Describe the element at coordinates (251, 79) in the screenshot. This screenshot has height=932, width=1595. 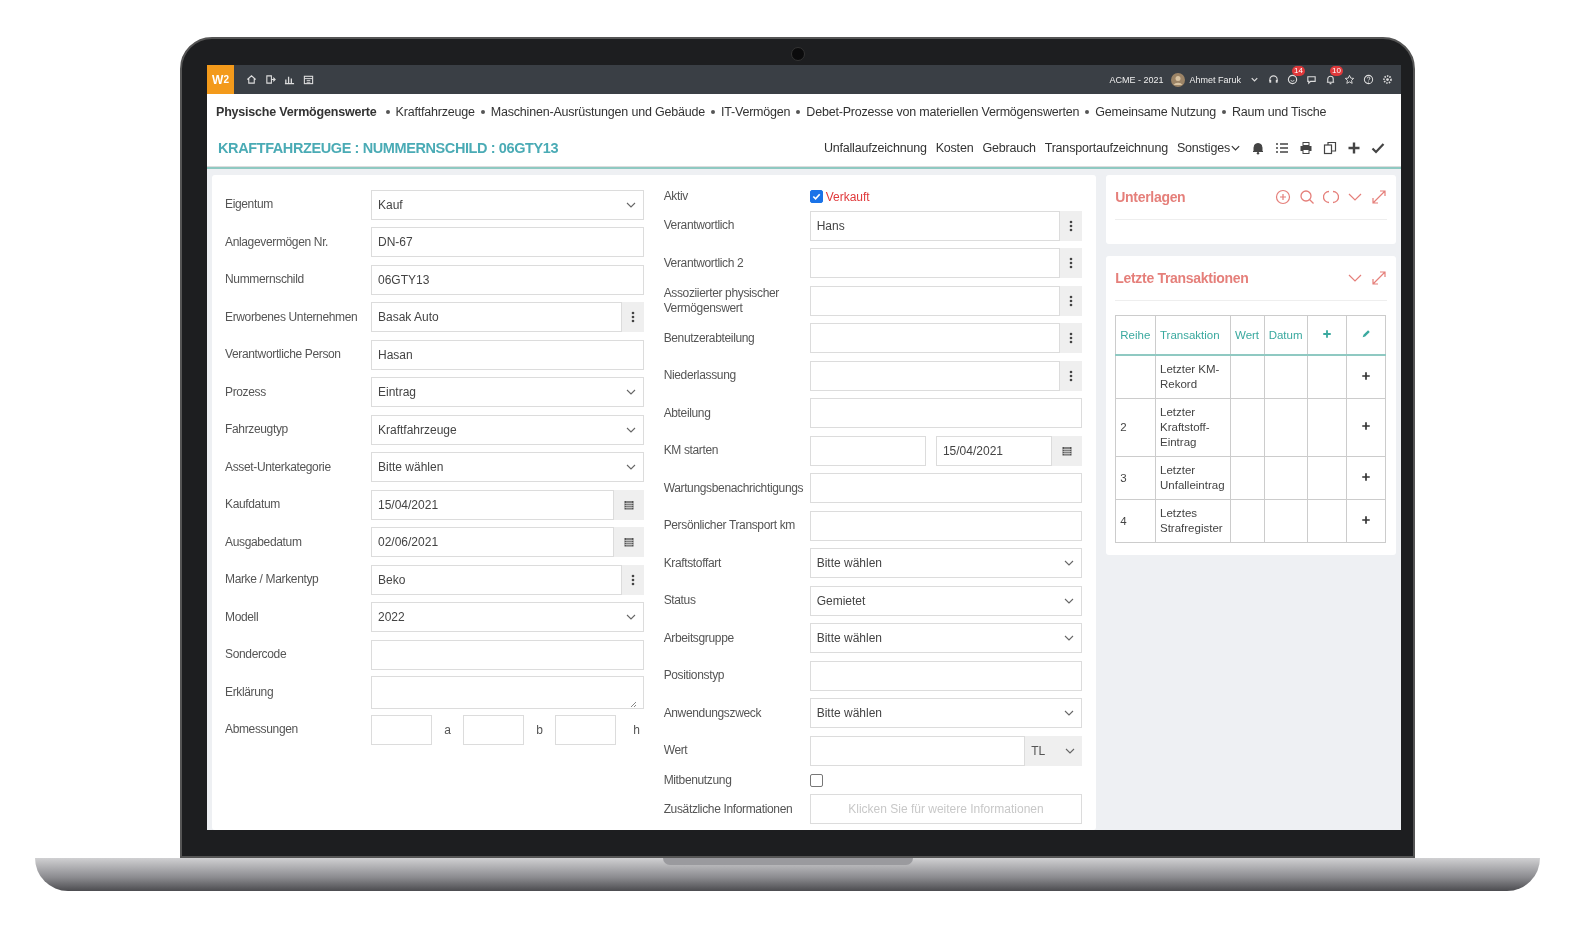
I see `home-icon` at that location.